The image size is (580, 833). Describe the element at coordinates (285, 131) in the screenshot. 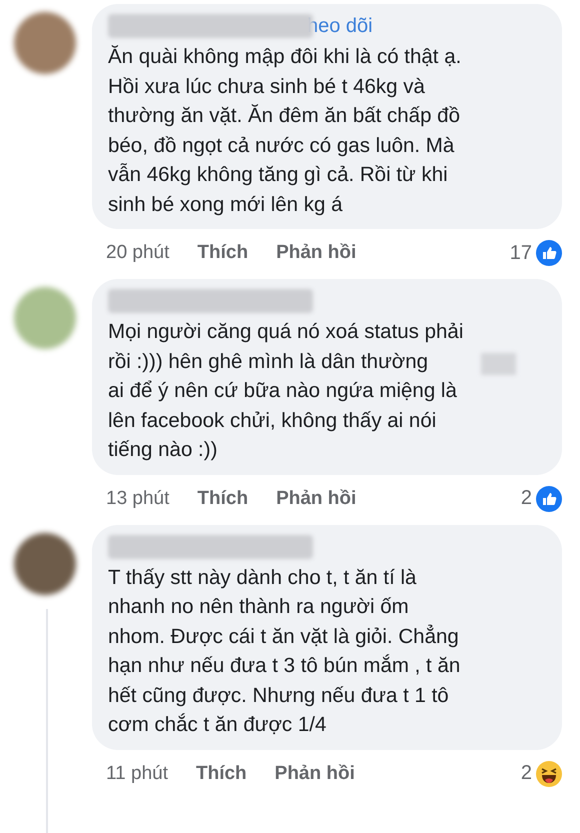

I see `comment-text: Ăn quài không mập đôi khi là có thật ạ. Hồi xưa lúc chưa sinh bé t 46kg và thường ăn vặt. Ăn đêm ăn bất chấp đồ béo, đồ ngọt cả nước có gas luôn. Mà vẫn 46kg không tăng gì cả. Rồi từ khi sinh bé xong mới lên kg á` at that location.